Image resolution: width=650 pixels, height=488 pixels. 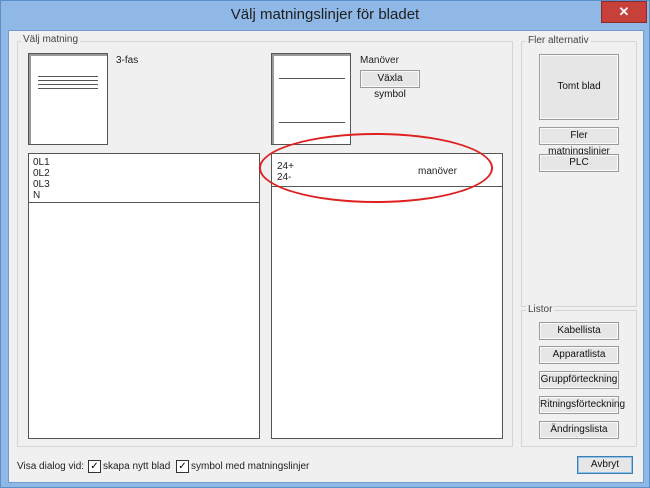 What do you see at coordinates (127, 60) in the screenshot?
I see `preview-3fas-label: 3-fas` at bounding box center [127, 60].